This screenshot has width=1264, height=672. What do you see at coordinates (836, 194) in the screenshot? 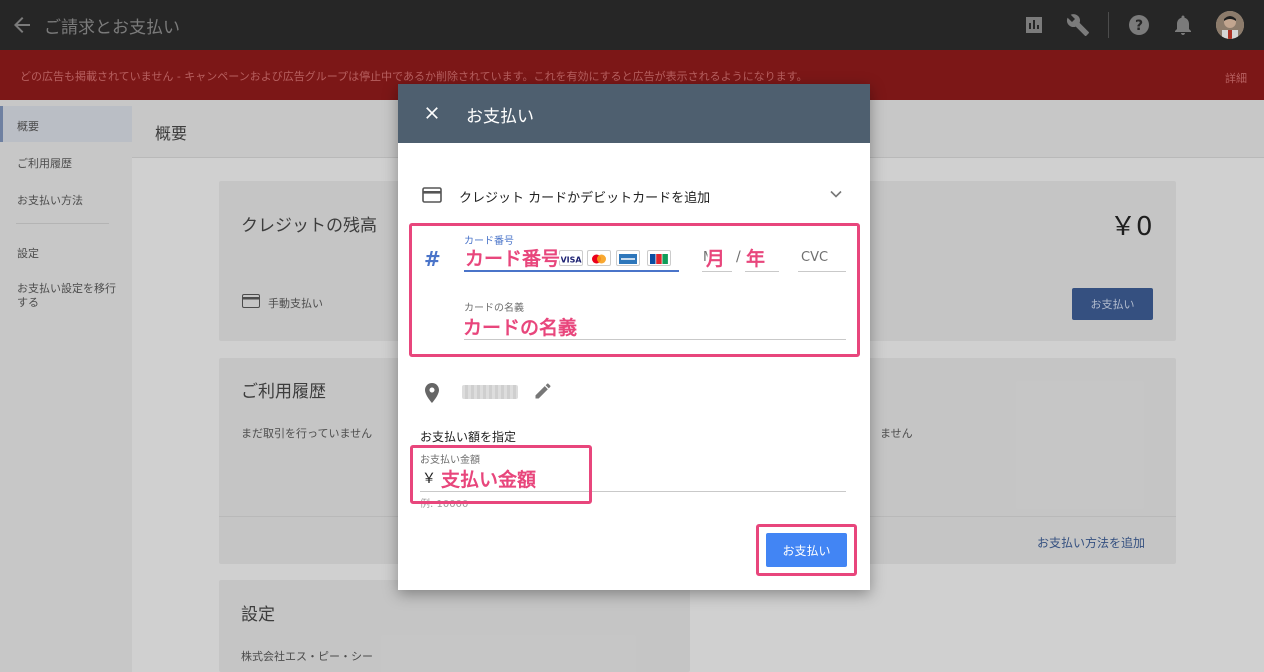
I see `chevron-down-icon` at bounding box center [836, 194].